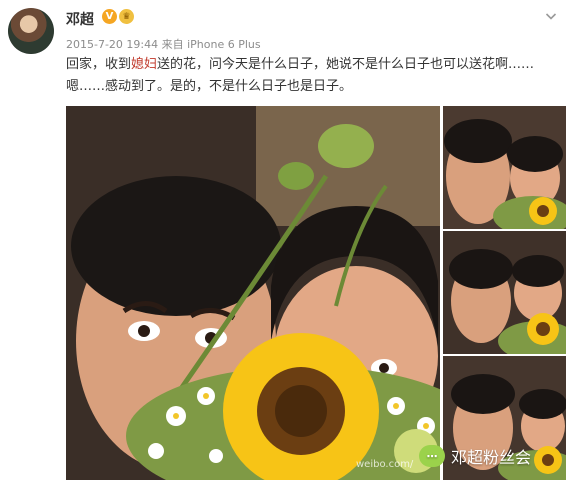 This screenshot has width=571, height=485. What do you see at coordinates (551, 16) in the screenshot?
I see `chevron-down-icon` at bounding box center [551, 16].